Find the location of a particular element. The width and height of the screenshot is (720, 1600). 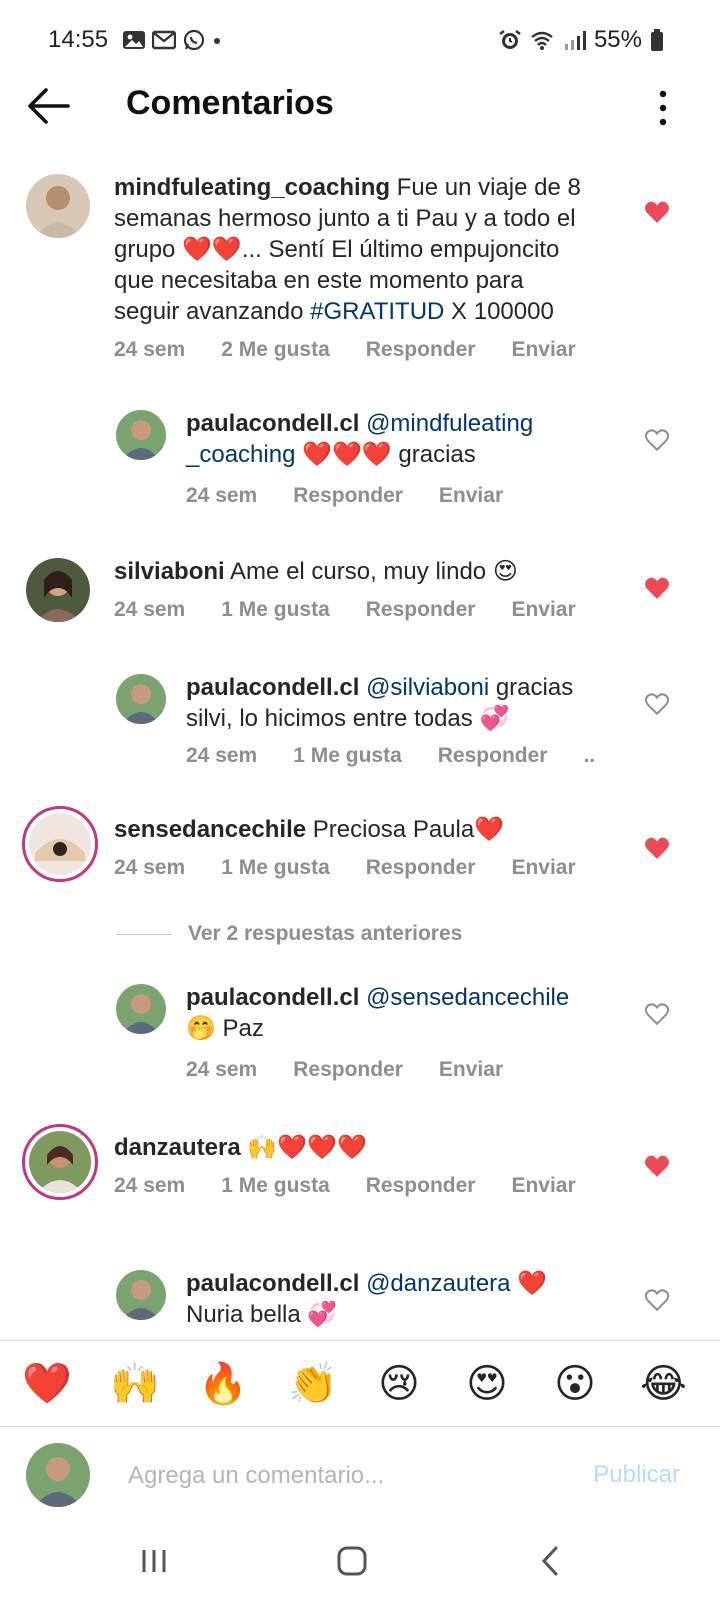

mention-link: _coaching is located at coordinates (240, 454).